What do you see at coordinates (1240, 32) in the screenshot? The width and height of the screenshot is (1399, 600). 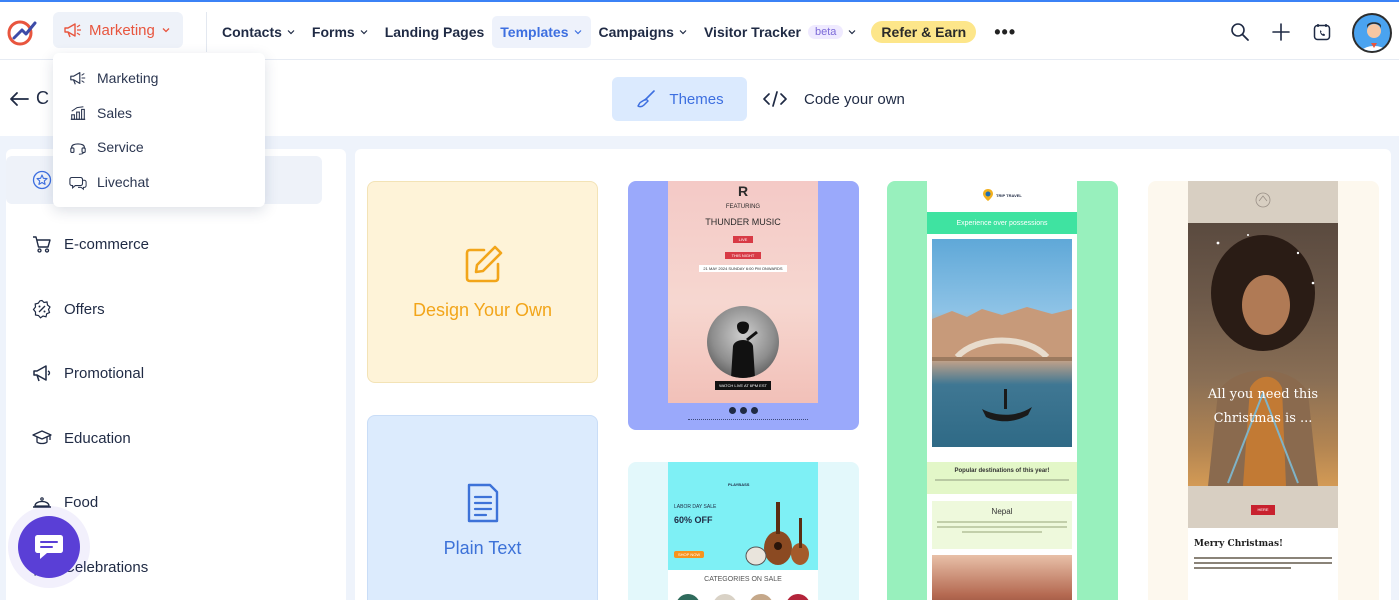 I see `search-icon` at bounding box center [1240, 32].